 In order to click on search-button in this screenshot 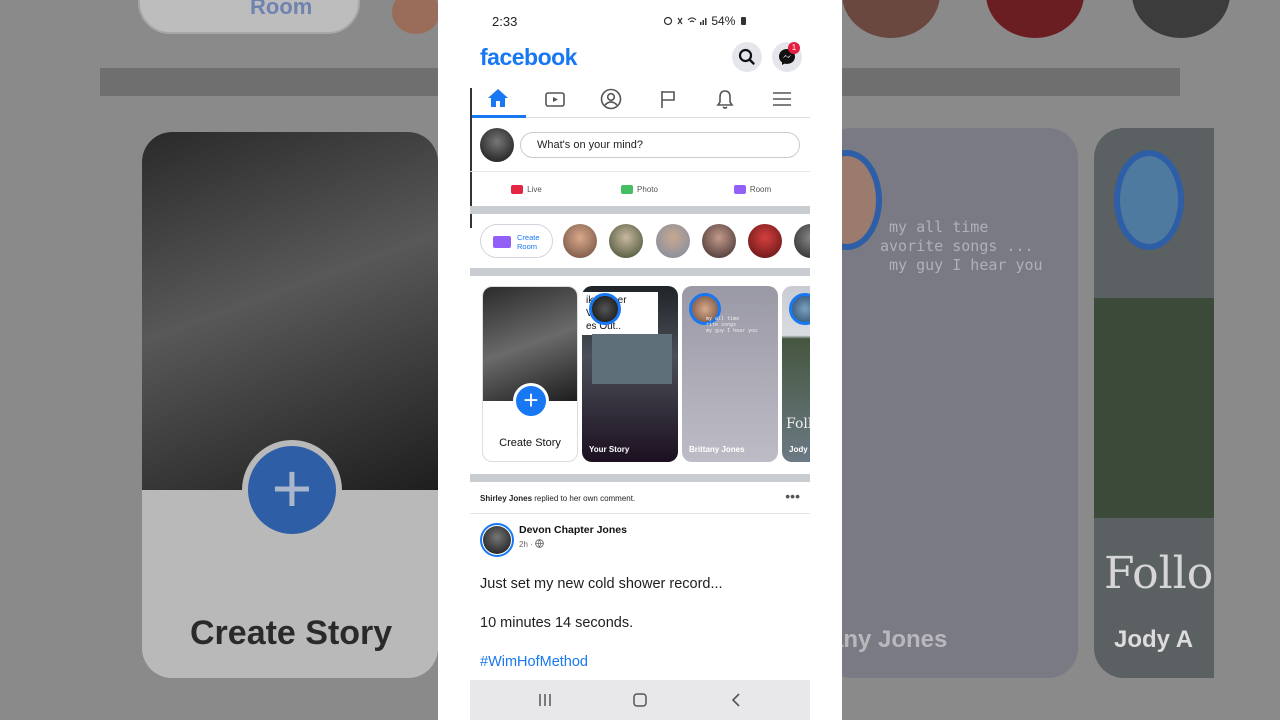, I will do `click(747, 57)`.